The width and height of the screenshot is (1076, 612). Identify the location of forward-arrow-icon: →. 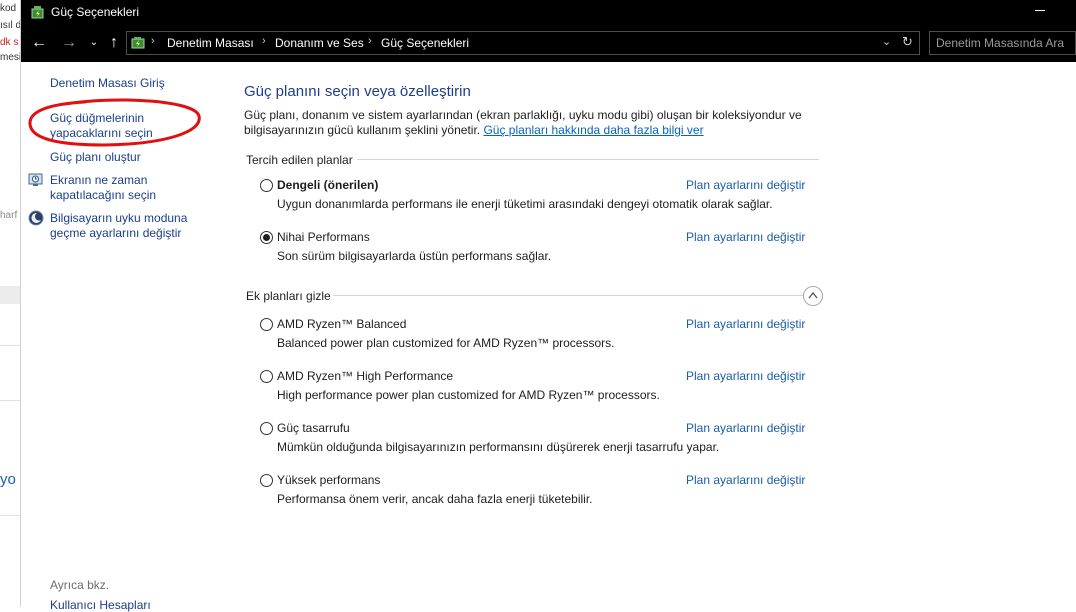
(69, 43).